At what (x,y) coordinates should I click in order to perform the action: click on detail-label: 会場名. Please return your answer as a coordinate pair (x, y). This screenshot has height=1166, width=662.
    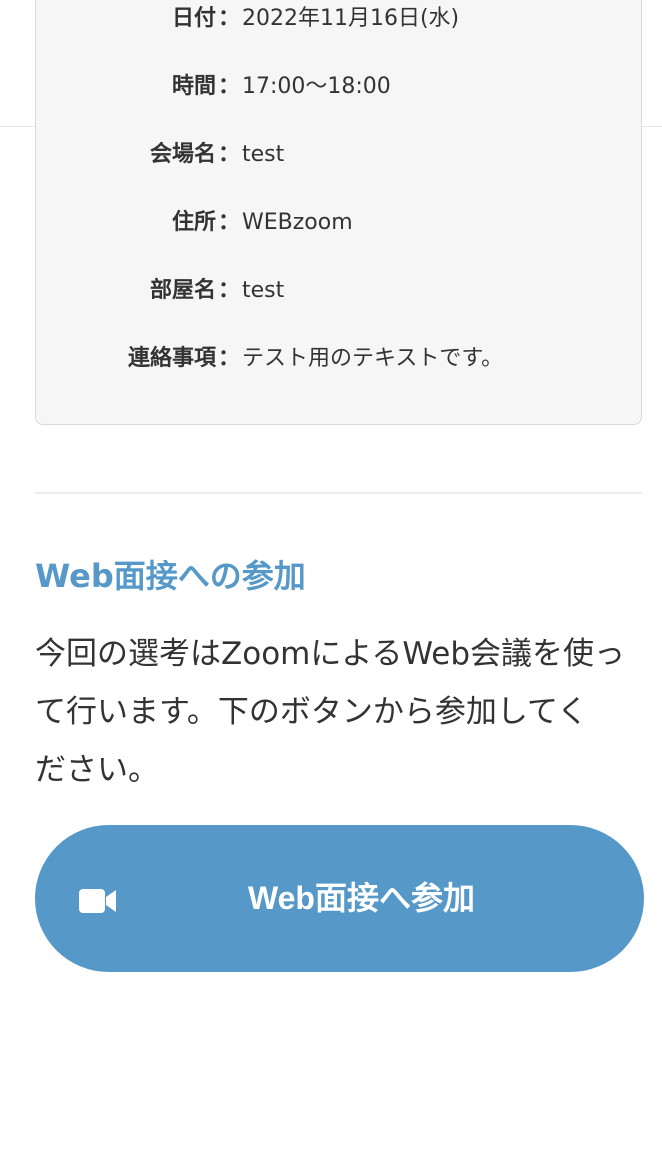
    Looking at the image, I should click on (182, 154).